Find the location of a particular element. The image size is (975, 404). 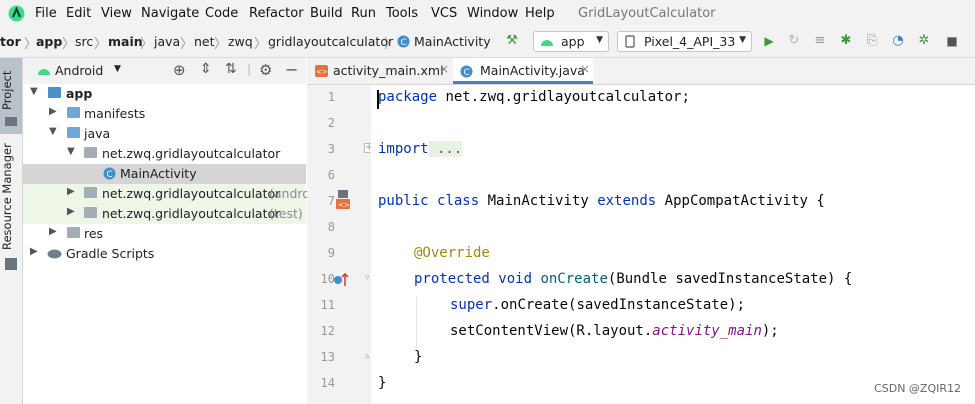

profiler-icon: ◔ is located at coordinates (898, 41).